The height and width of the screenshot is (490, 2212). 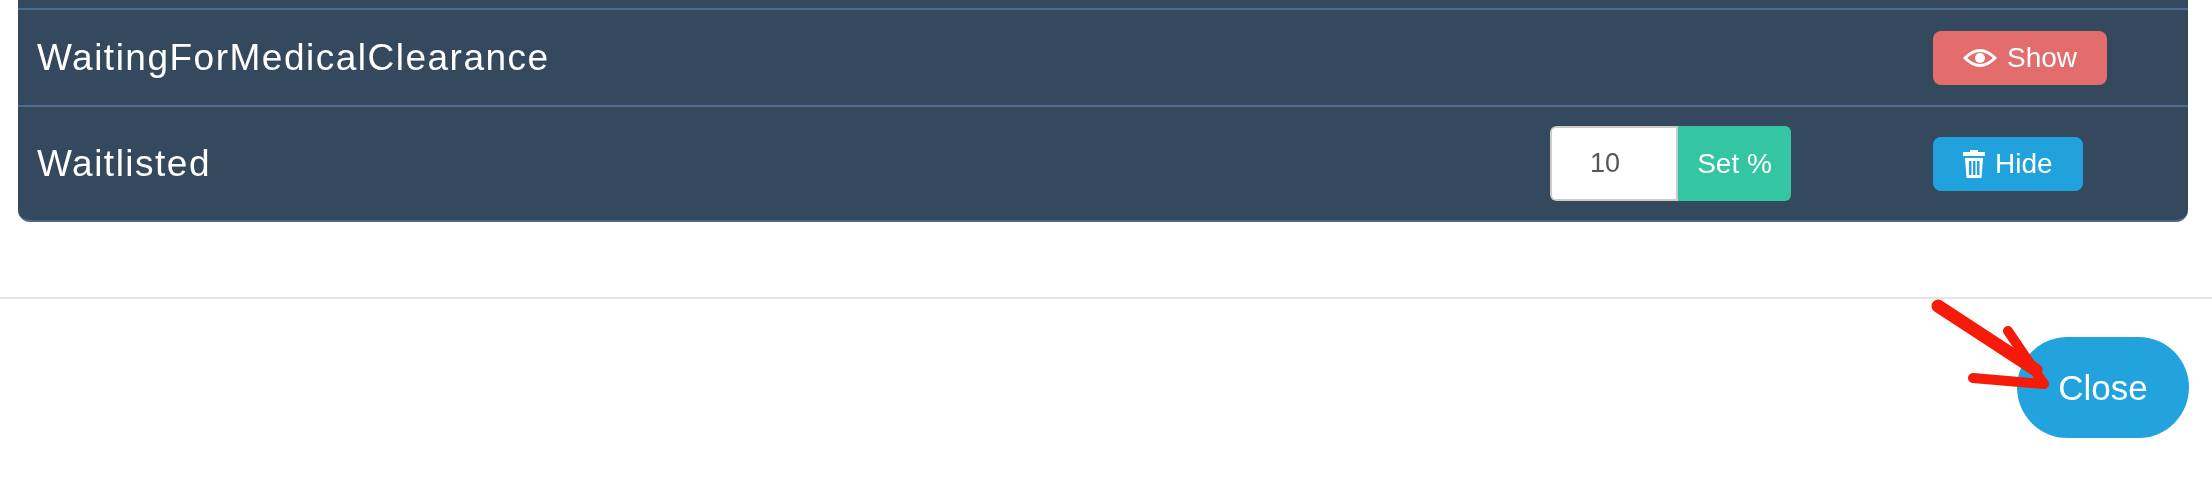 I want to click on set-percent-button: Set %, so click(x=1734, y=163).